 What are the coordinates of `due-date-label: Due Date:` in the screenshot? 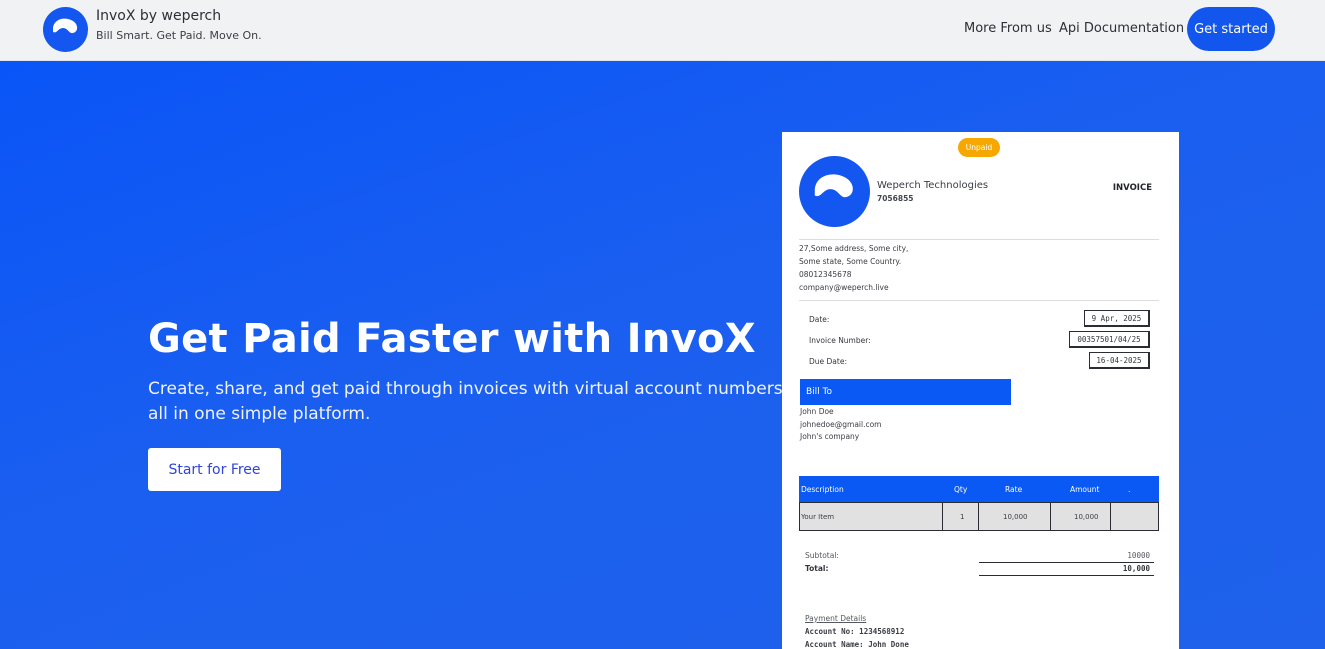 It's located at (828, 361).